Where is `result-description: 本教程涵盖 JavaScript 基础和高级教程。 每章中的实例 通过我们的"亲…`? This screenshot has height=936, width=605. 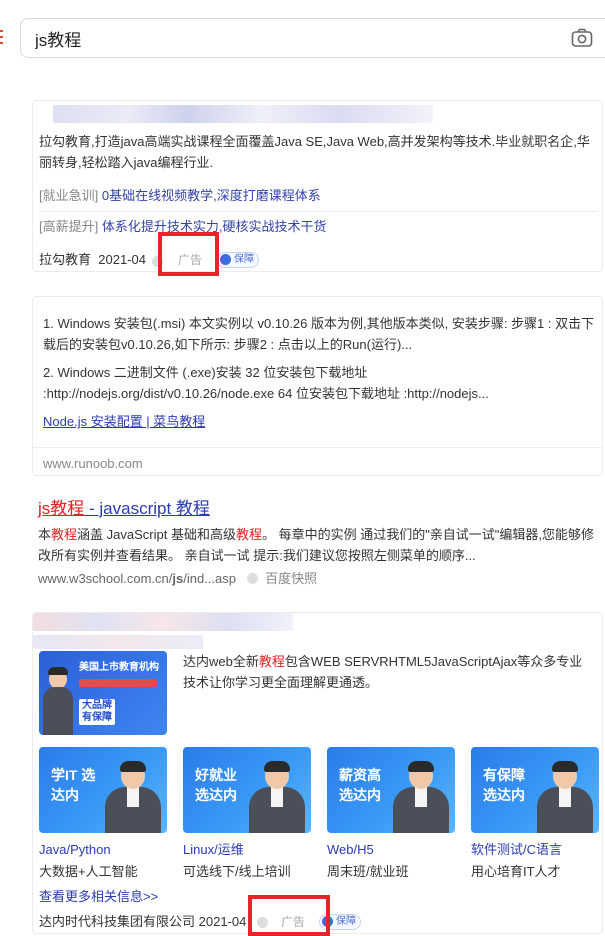
result-description: 本教程涵盖 JavaScript 基础和高级教程。 每章中的实例 通过我们的"亲… is located at coordinates (316, 545).